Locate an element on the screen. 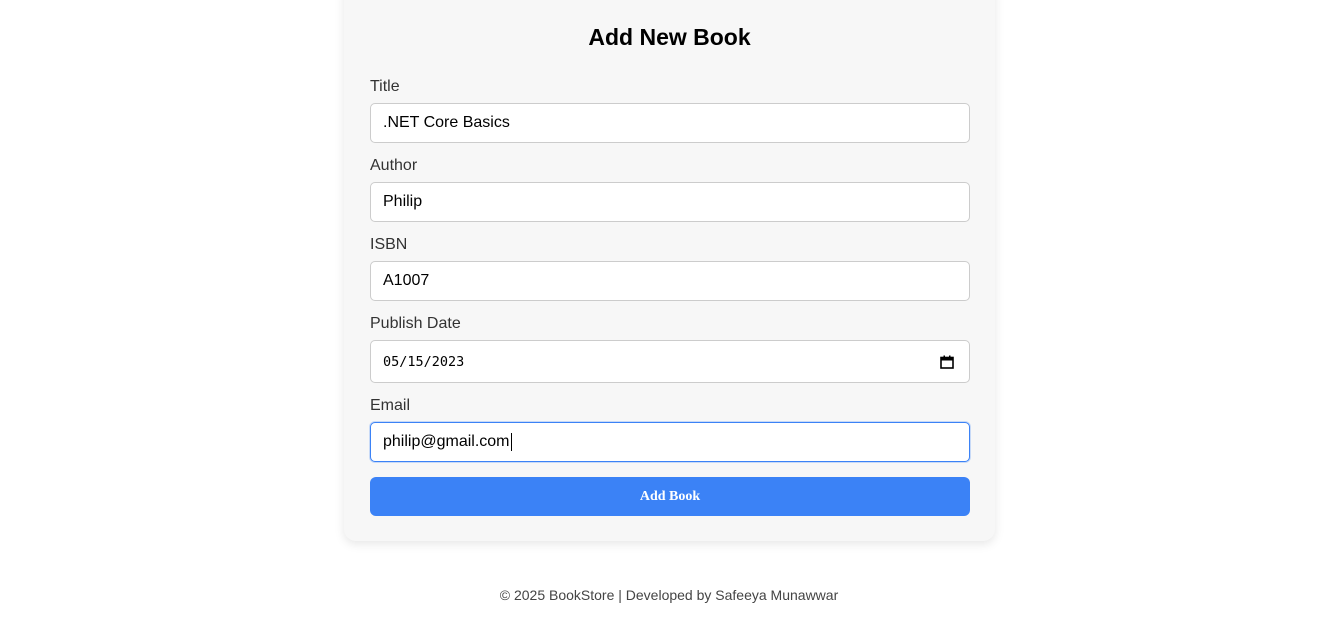  author-label: Author is located at coordinates (394, 165).